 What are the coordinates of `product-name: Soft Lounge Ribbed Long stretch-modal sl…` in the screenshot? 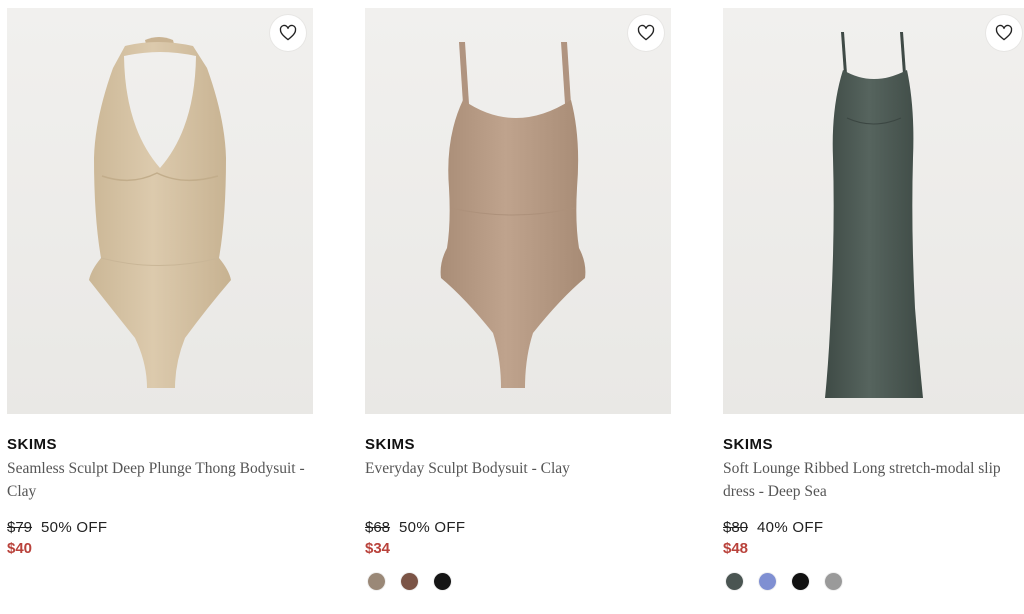 It's located at (873, 480).